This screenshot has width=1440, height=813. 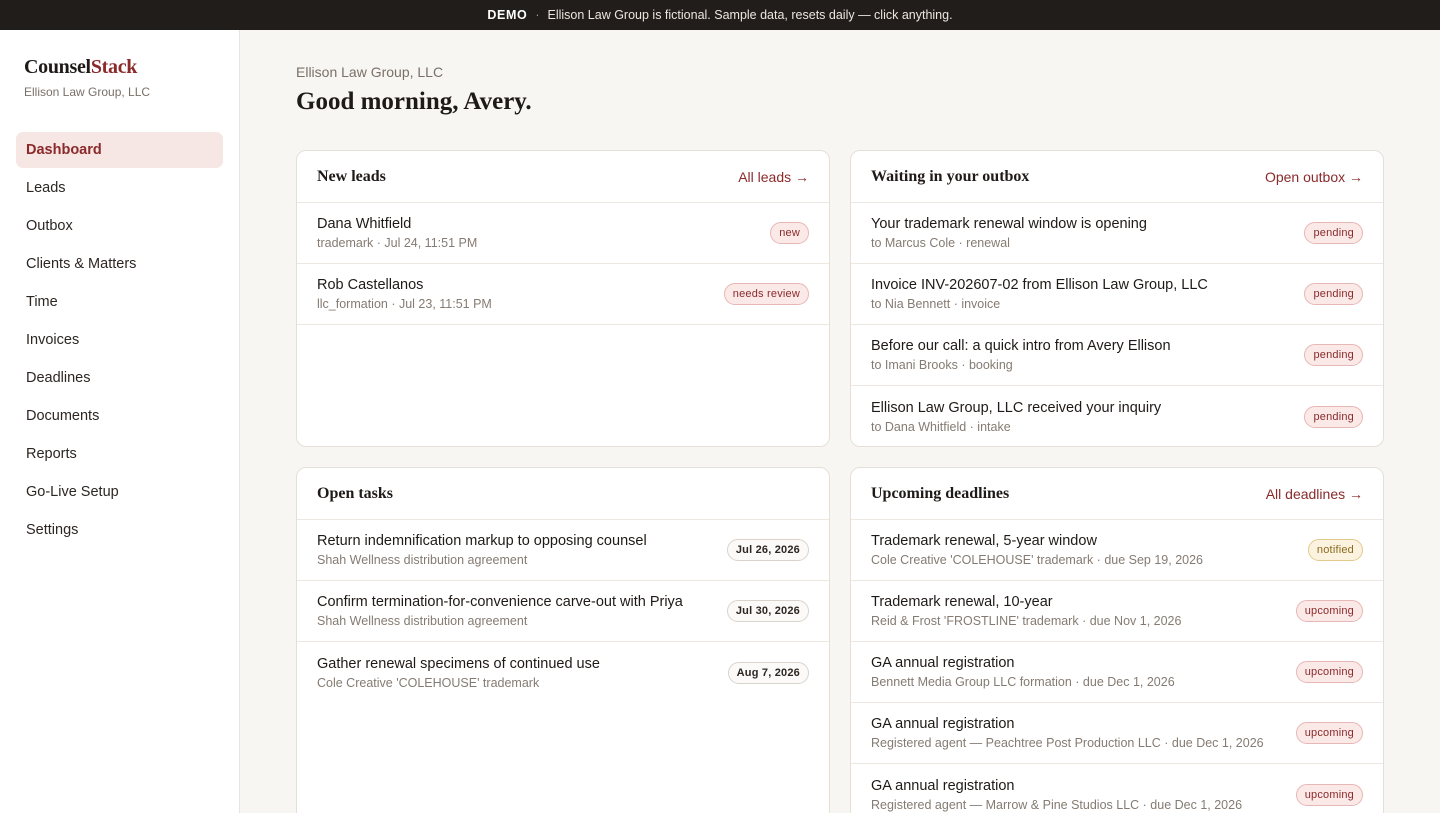 I want to click on card-title: Waiting in your outbox, so click(x=950, y=176).